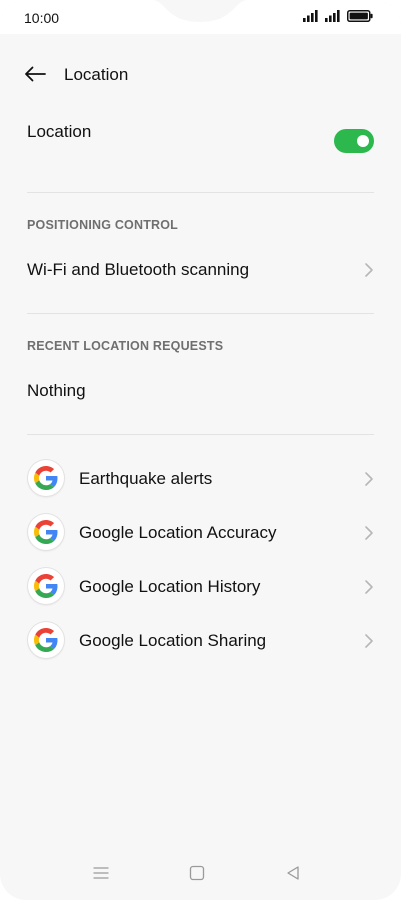 Image resolution: width=401 pixels, height=900 pixels. Describe the element at coordinates (103, 225) in the screenshot. I see `section-header-positioning-control: POSITIONING CONTROL` at that location.